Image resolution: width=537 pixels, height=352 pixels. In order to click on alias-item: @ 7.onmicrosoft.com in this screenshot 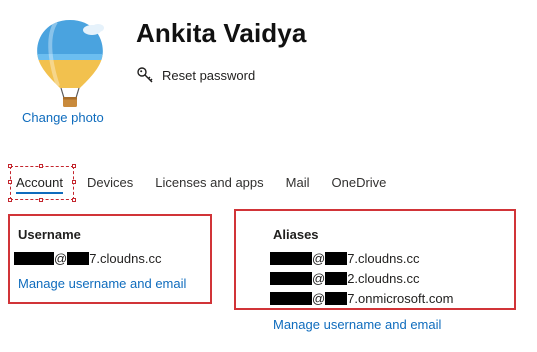, I will do `click(361, 298)`.